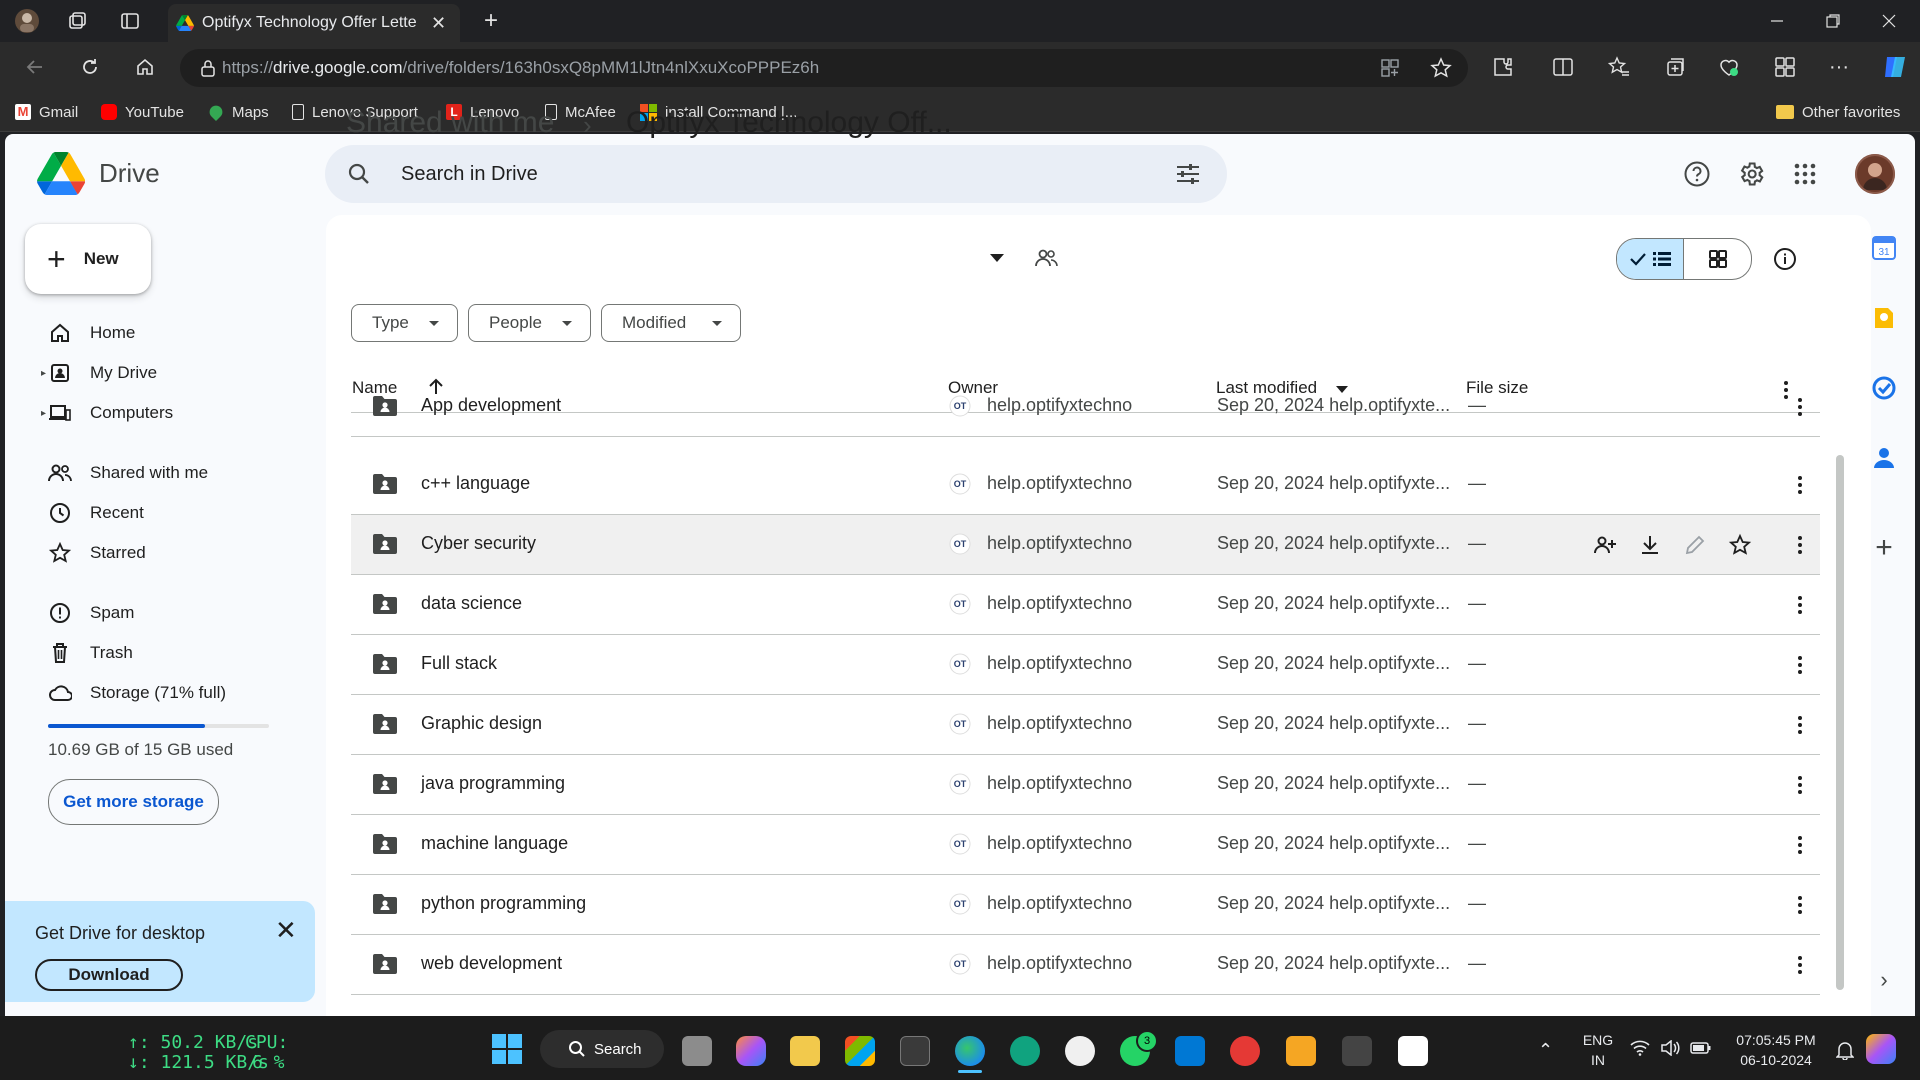  Describe the element at coordinates (697, 1051) in the screenshot. I see `task-view-icon` at that location.